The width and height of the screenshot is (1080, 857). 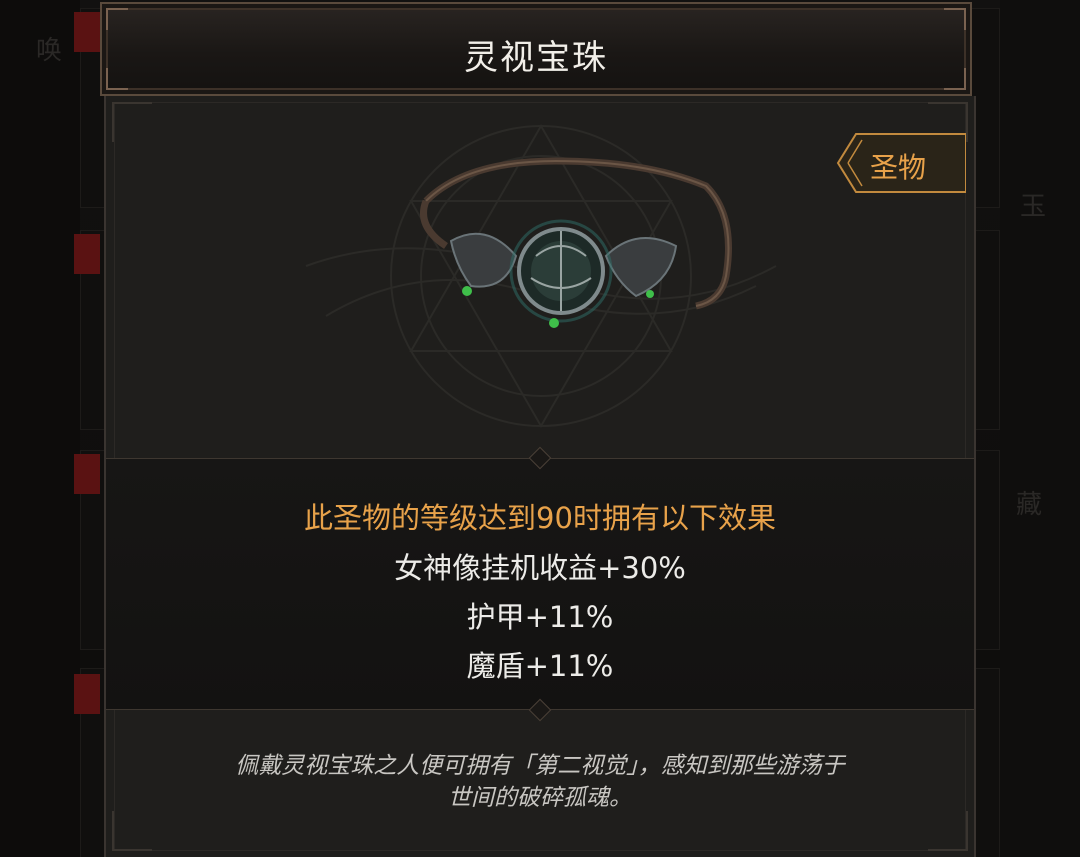 I want to click on rarity-tag: 圣物, so click(x=901, y=163).